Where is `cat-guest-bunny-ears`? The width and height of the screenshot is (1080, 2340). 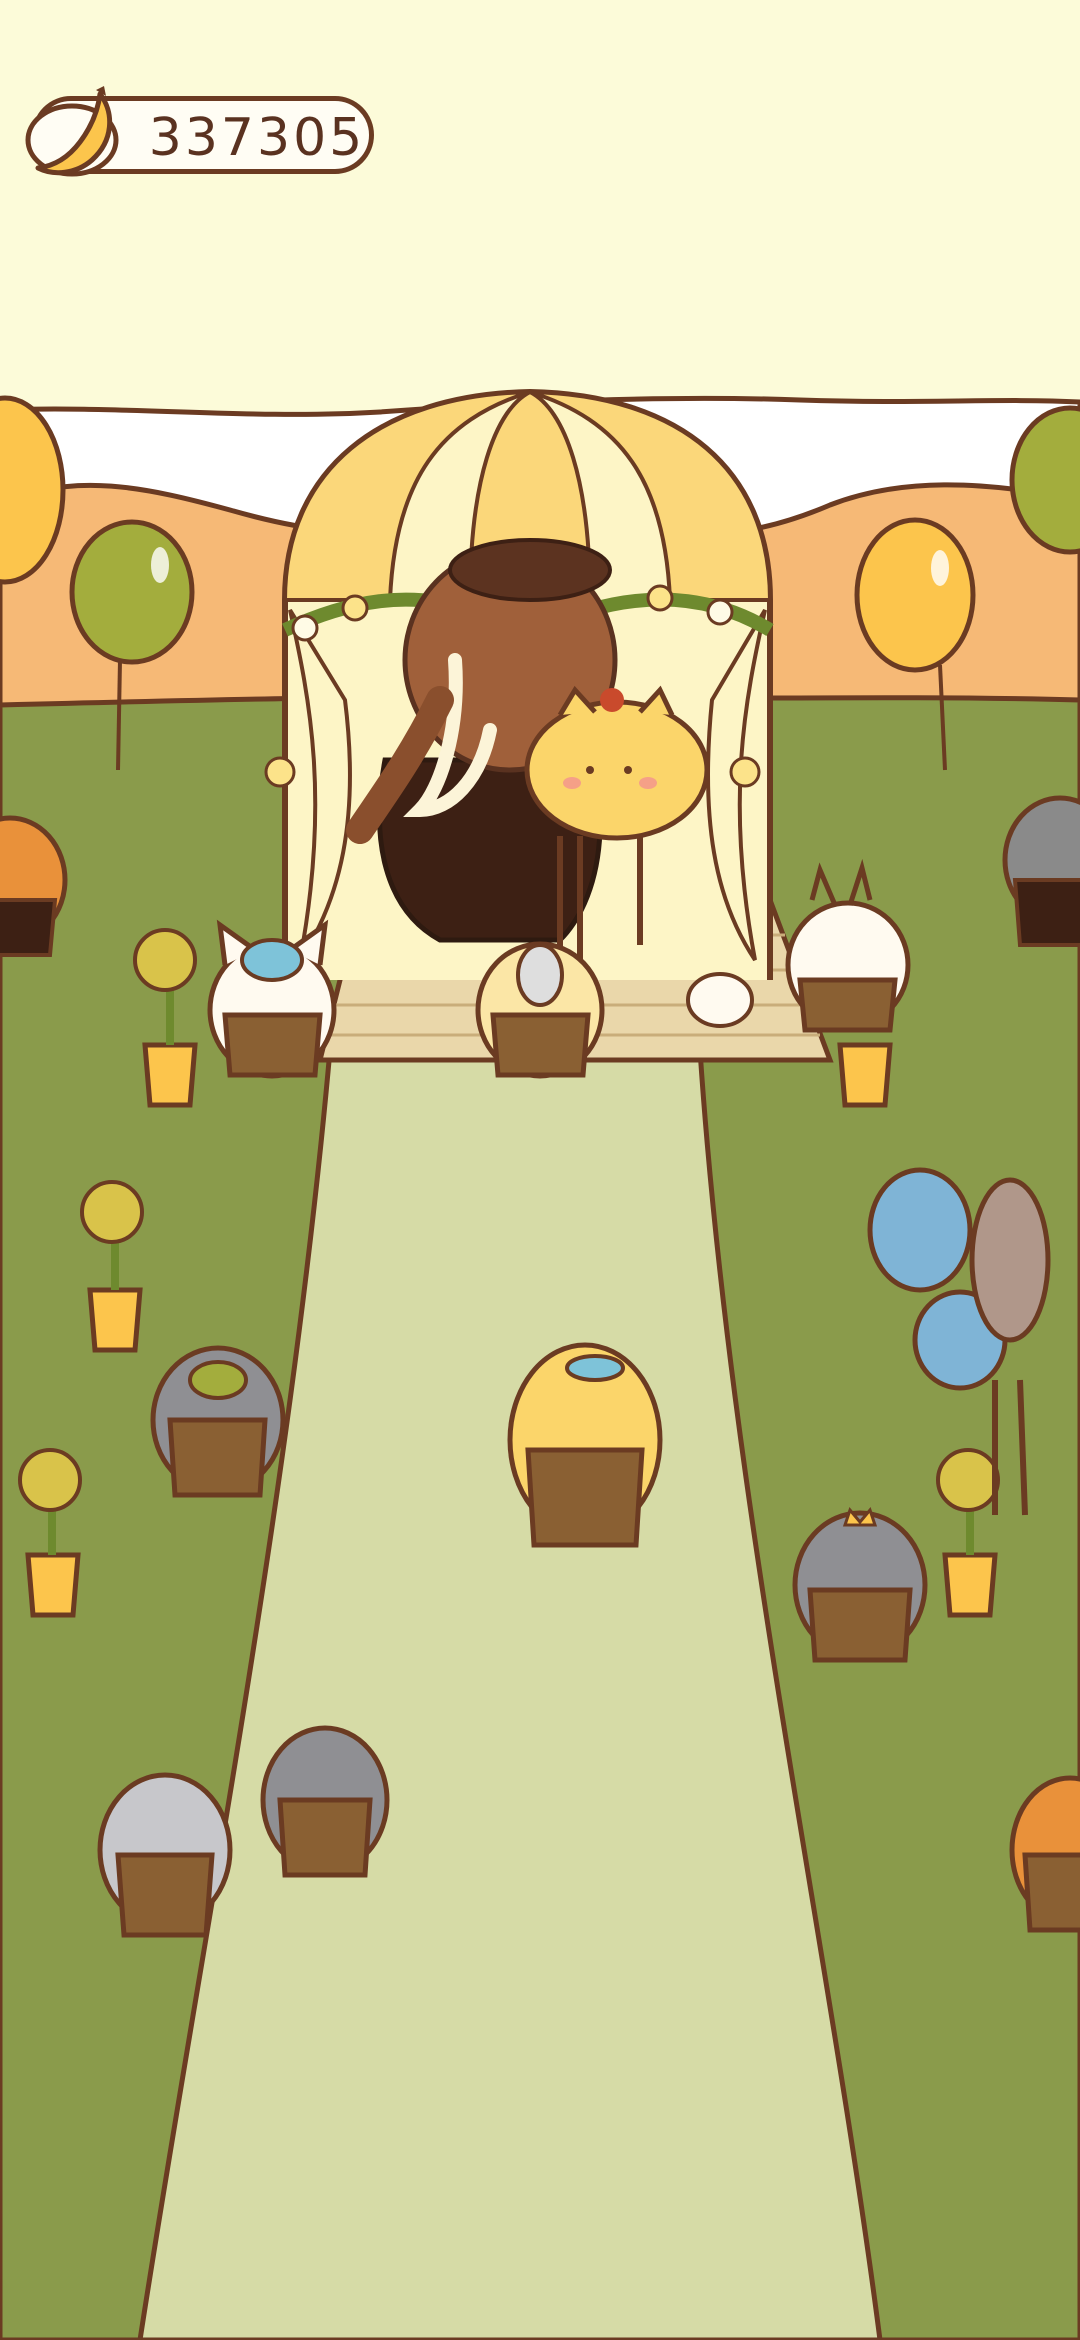
cat-guest-bunny-ears is located at coordinates (325, 1801).